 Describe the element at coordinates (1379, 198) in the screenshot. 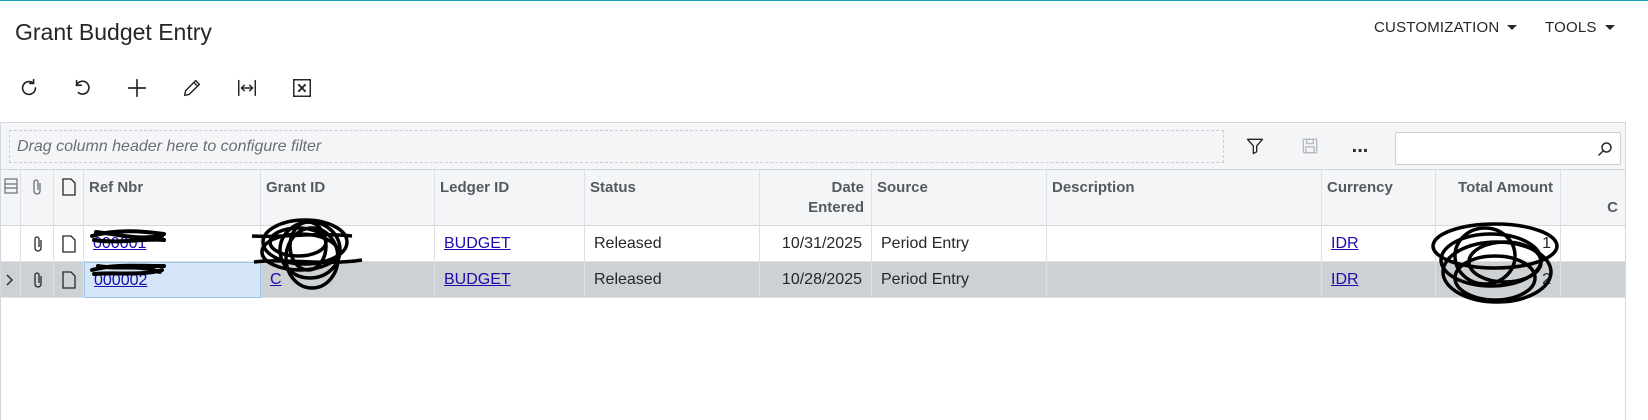

I see `column-header-currency: Currency` at that location.